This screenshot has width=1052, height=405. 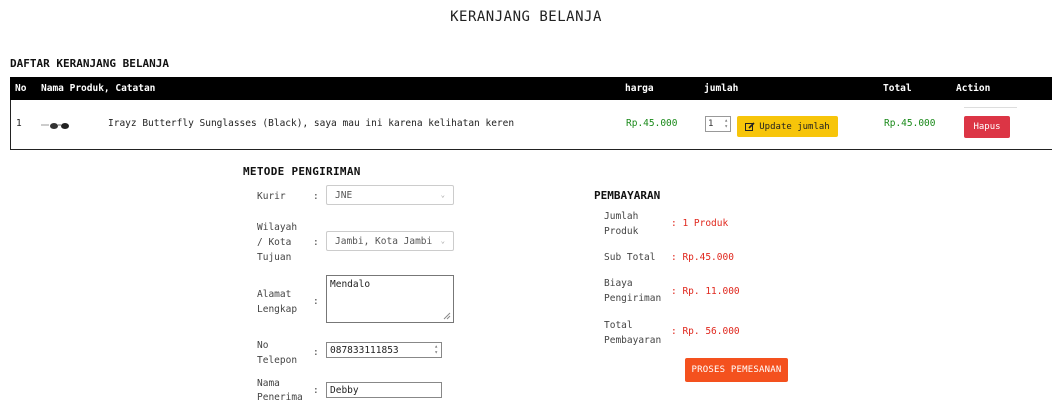 I want to click on product-price: Rp.45.000, so click(x=652, y=123).